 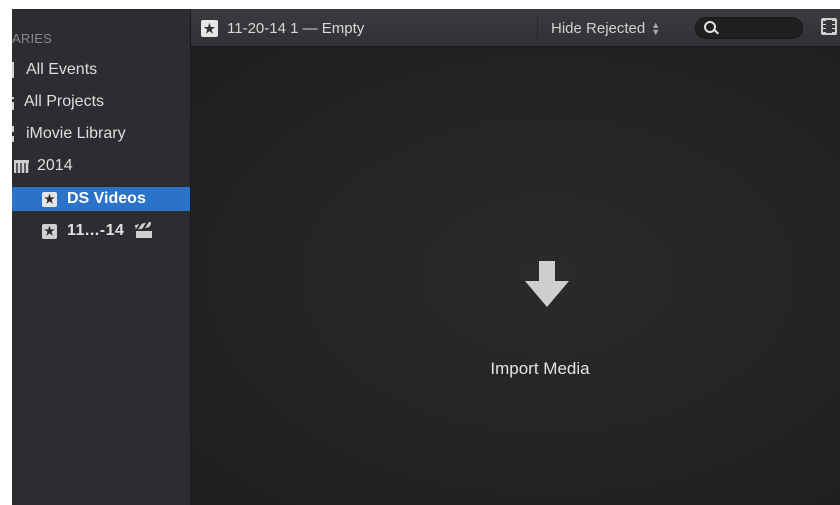 What do you see at coordinates (62, 69) in the screenshot?
I see `sidebar-item-label: All Events` at bounding box center [62, 69].